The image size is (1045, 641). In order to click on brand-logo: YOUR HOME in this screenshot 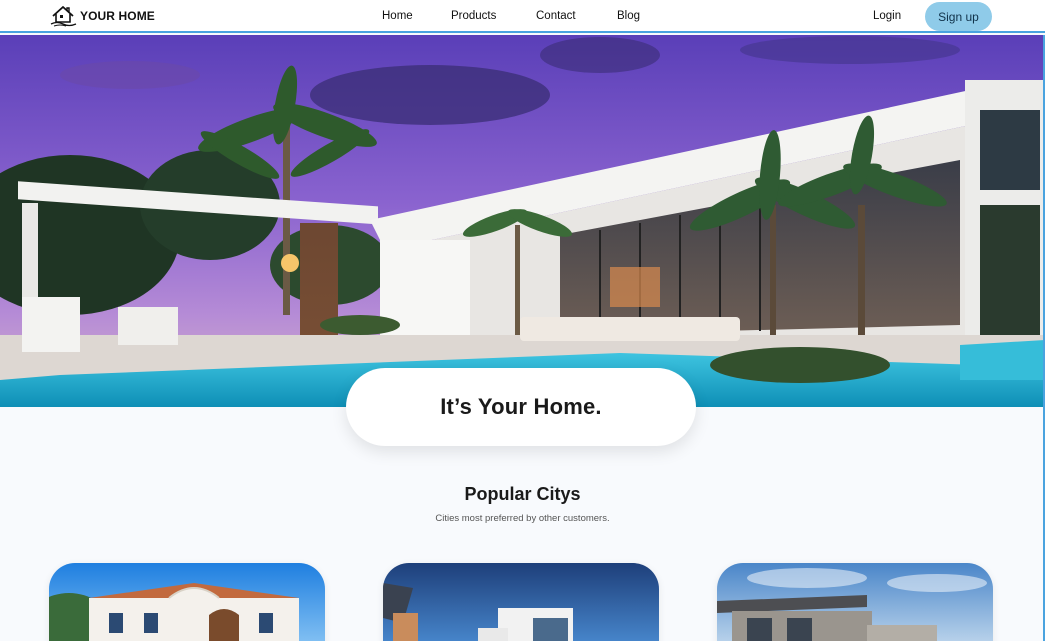, I will do `click(102, 16)`.